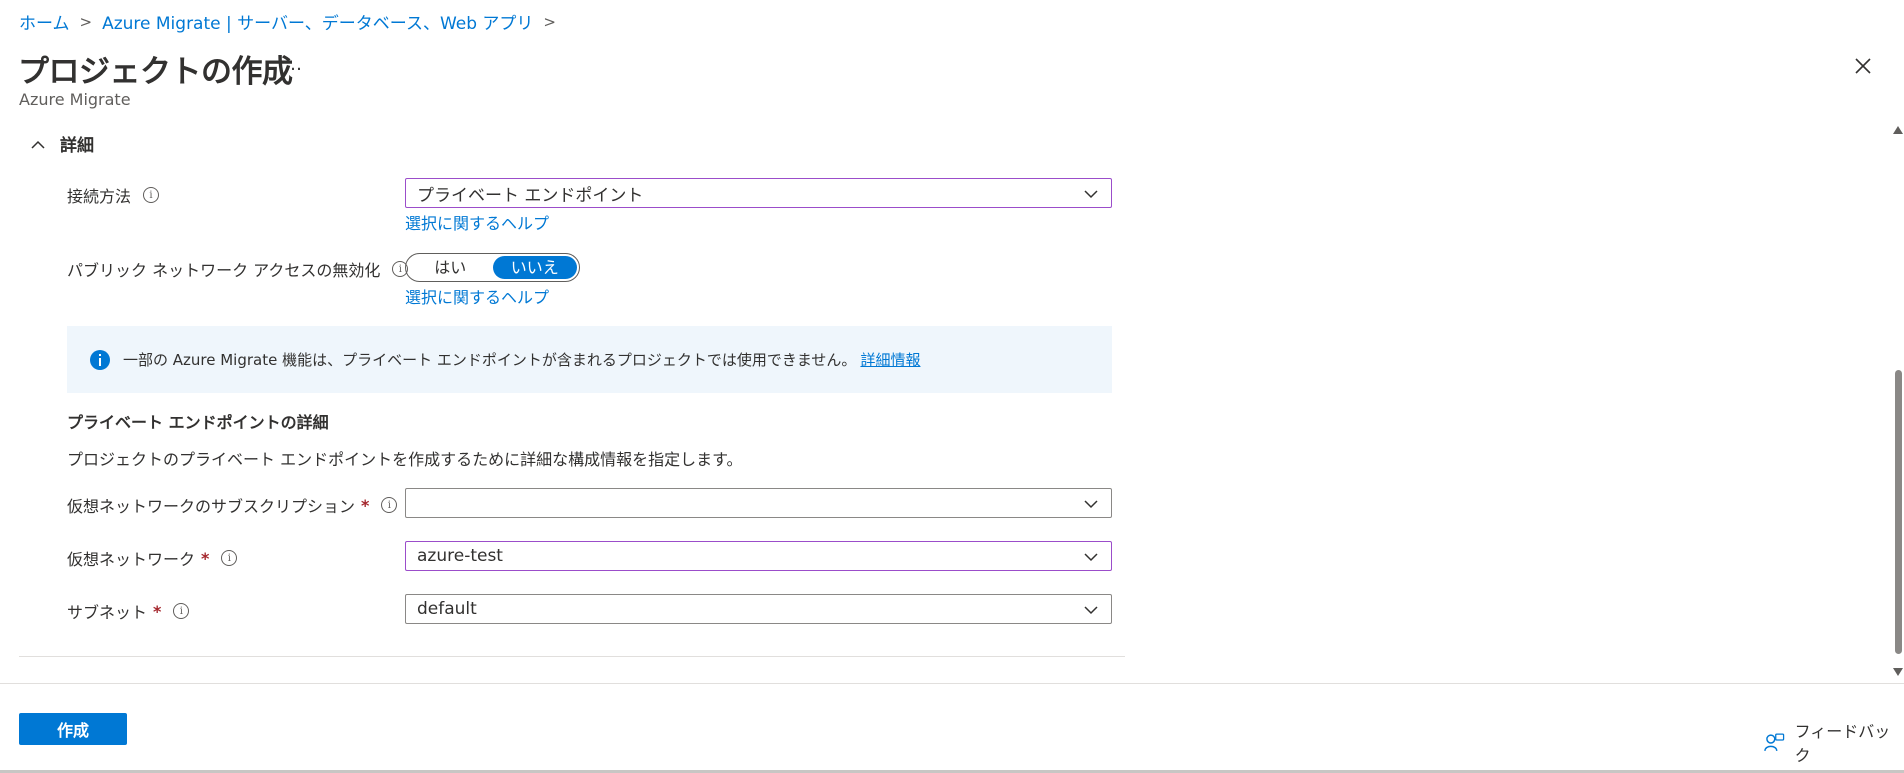  Describe the element at coordinates (131, 559) in the screenshot. I see `vnet-label-text: 仮想ネットワーク` at that location.